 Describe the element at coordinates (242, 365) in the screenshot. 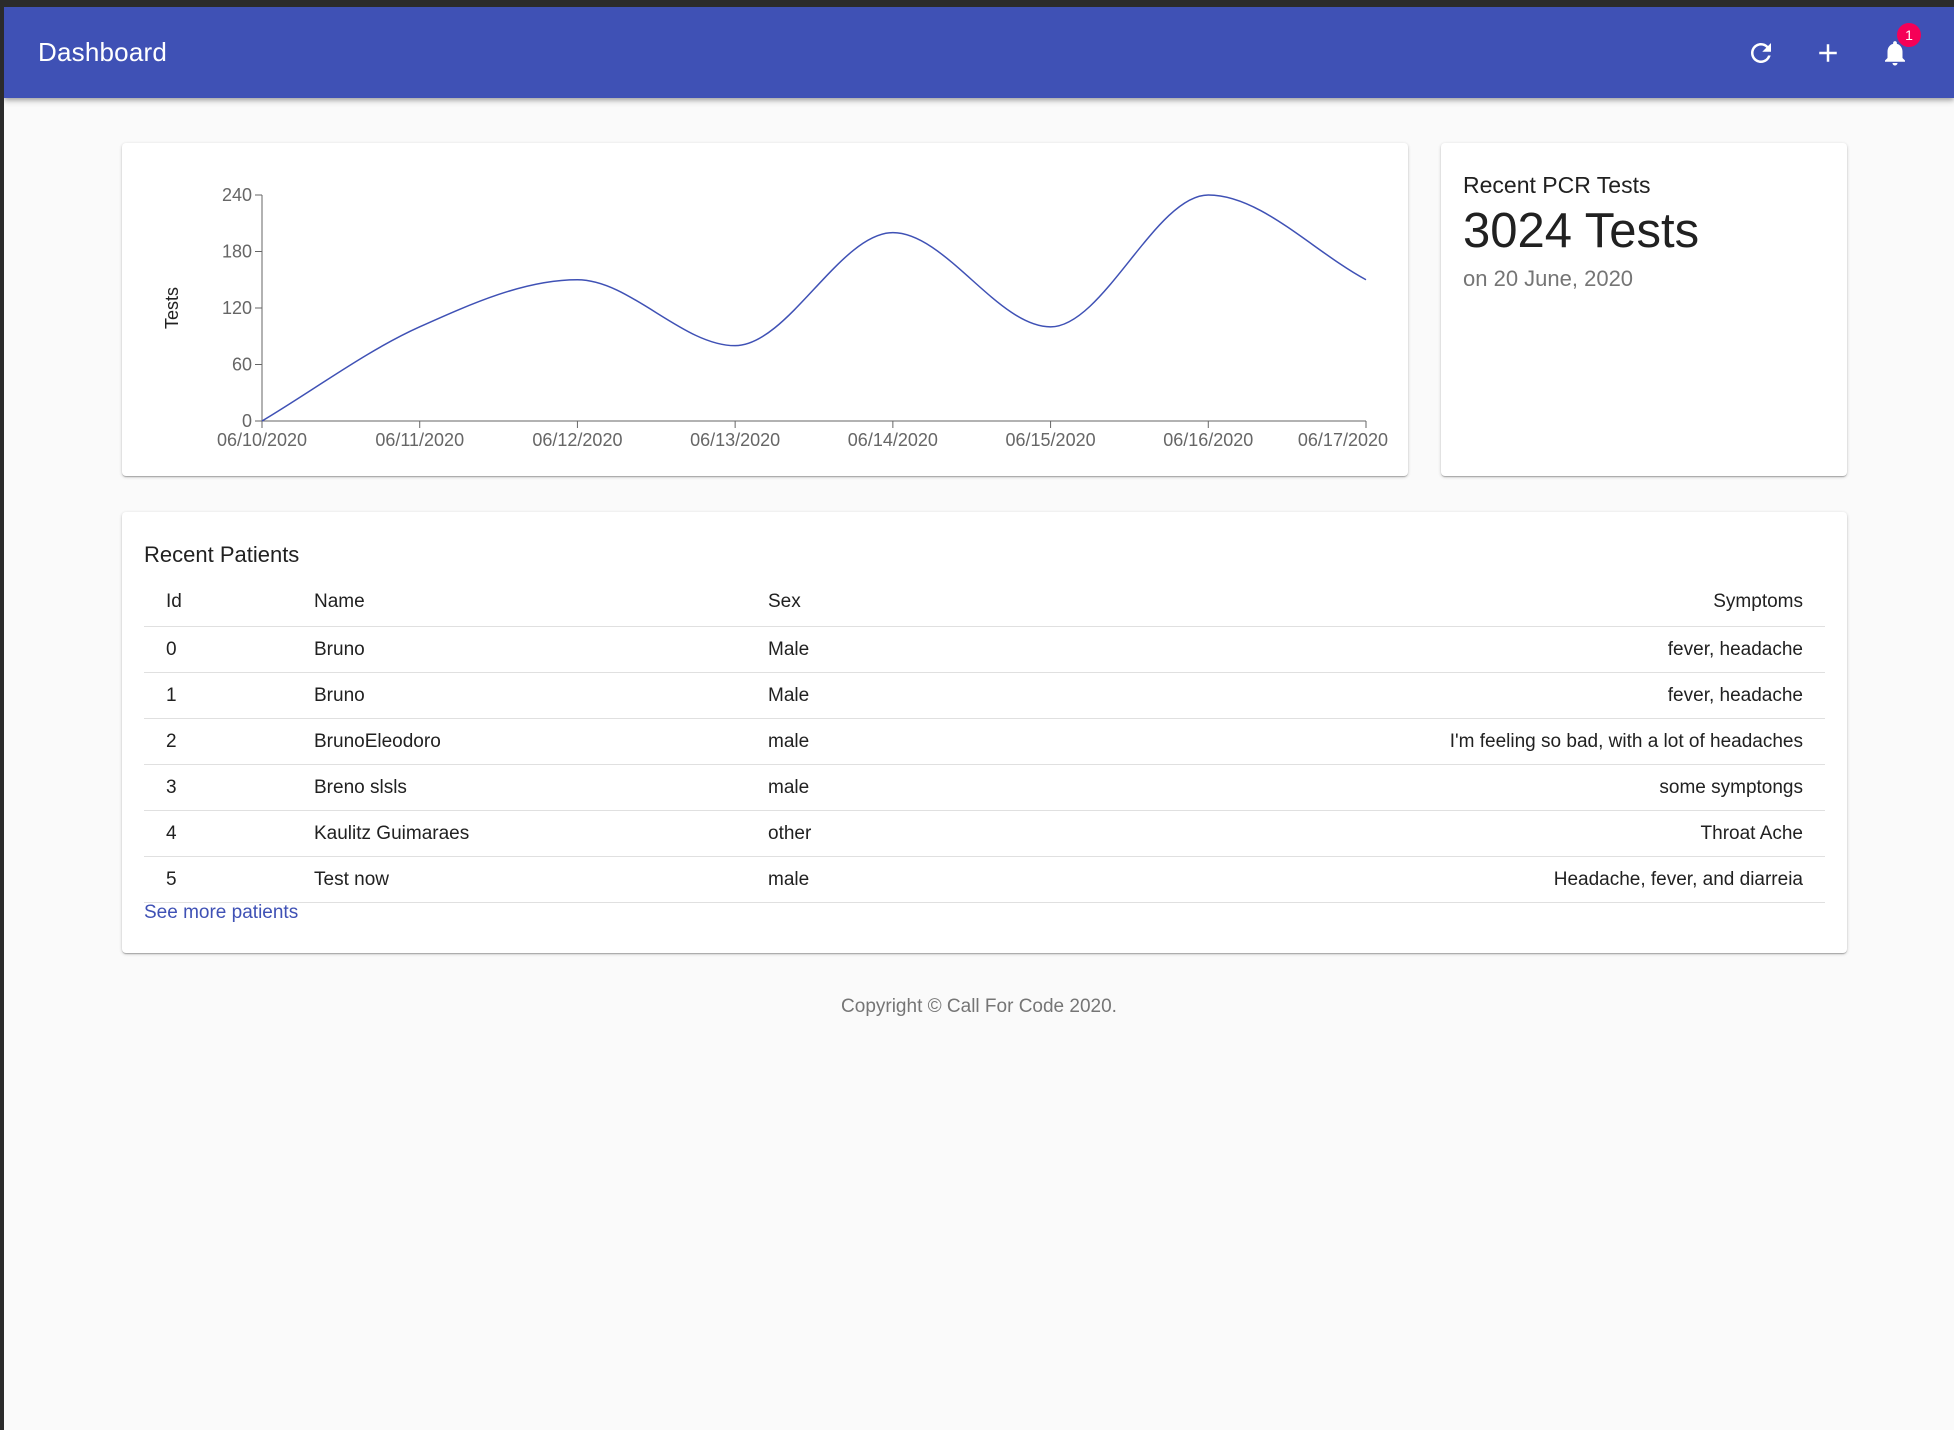

I see `y-tick-label: 60` at that location.